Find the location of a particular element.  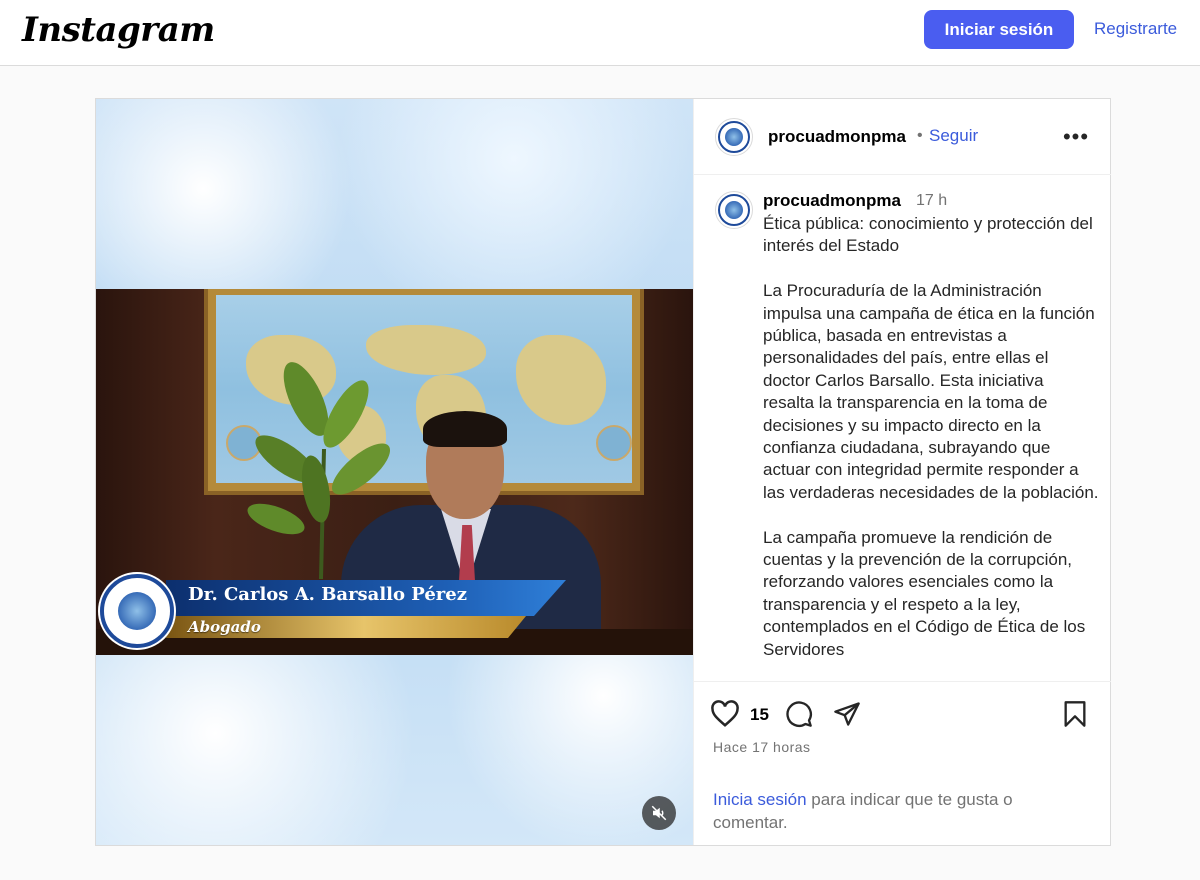

save-button is located at coordinates (1075, 714).